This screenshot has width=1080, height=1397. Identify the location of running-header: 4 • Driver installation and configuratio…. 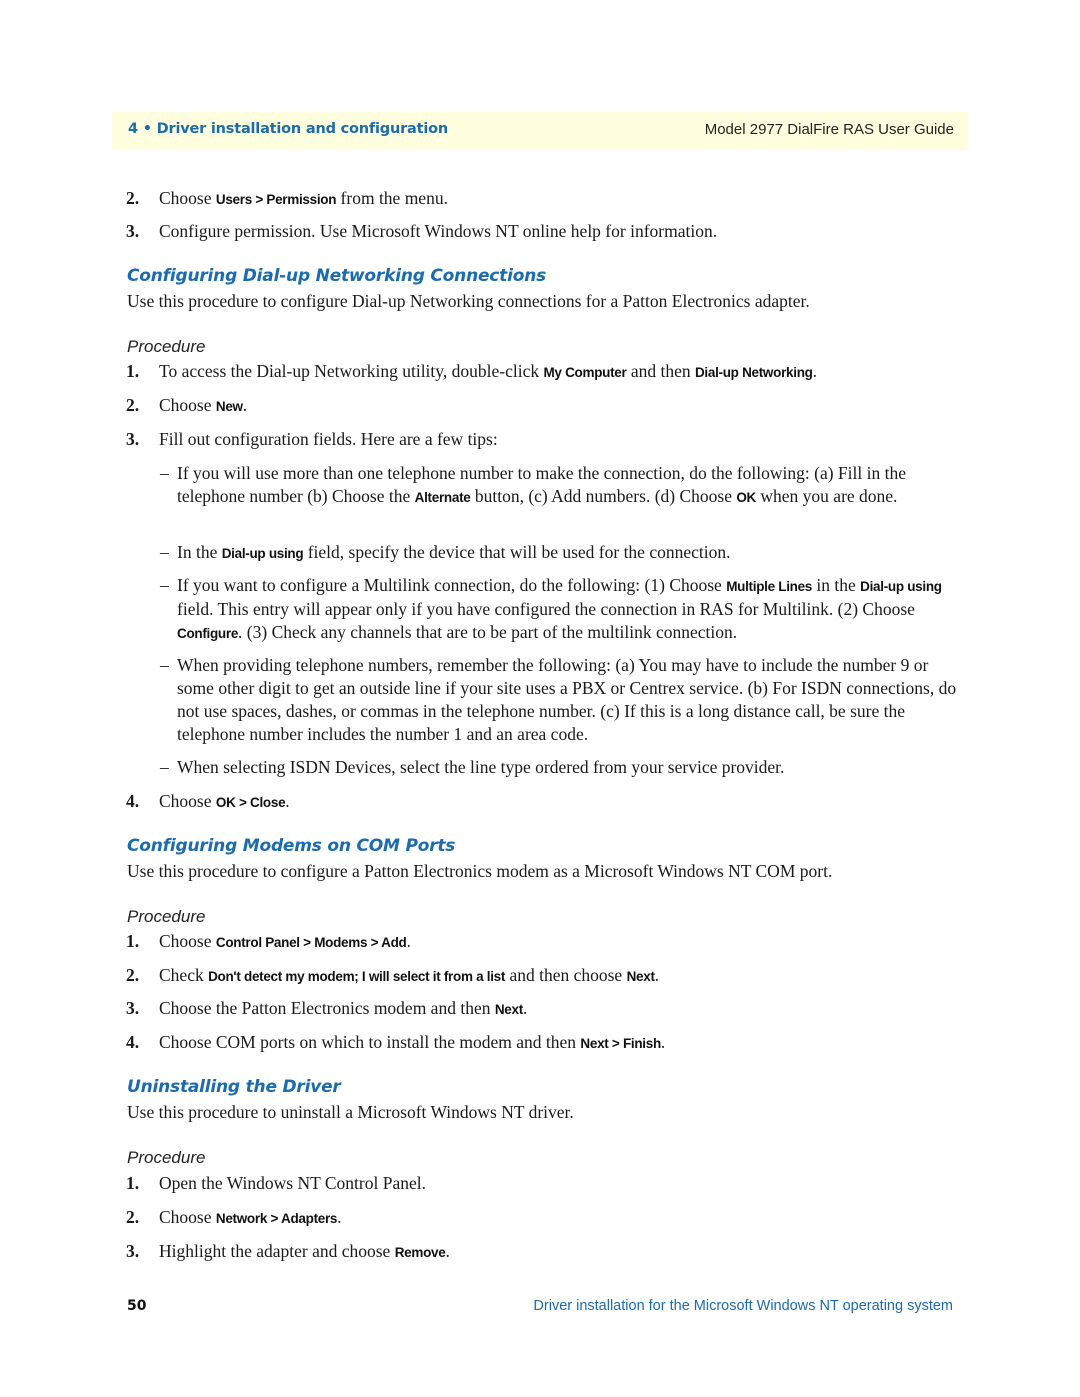
(540, 131).